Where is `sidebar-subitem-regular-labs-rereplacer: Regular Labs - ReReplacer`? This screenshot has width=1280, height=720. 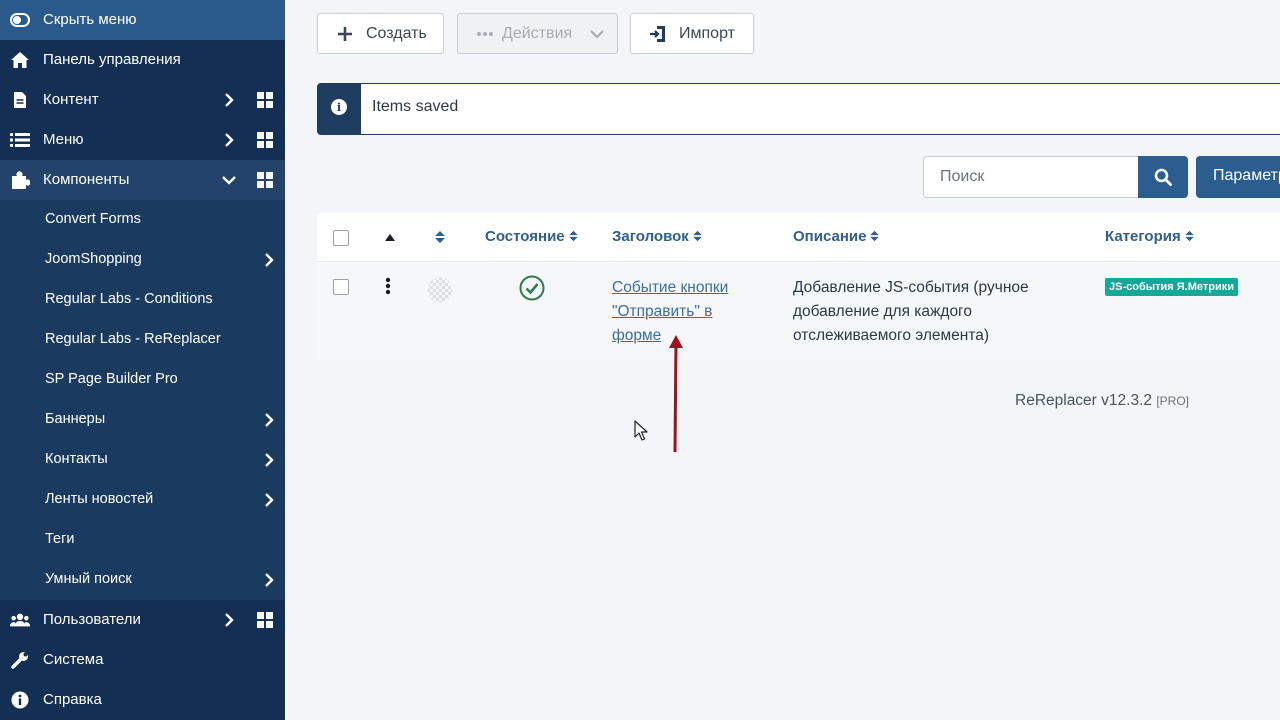 sidebar-subitem-regular-labs-rereplacer: Regular Labs - ReReplacer is located at coordinates (142, 340).